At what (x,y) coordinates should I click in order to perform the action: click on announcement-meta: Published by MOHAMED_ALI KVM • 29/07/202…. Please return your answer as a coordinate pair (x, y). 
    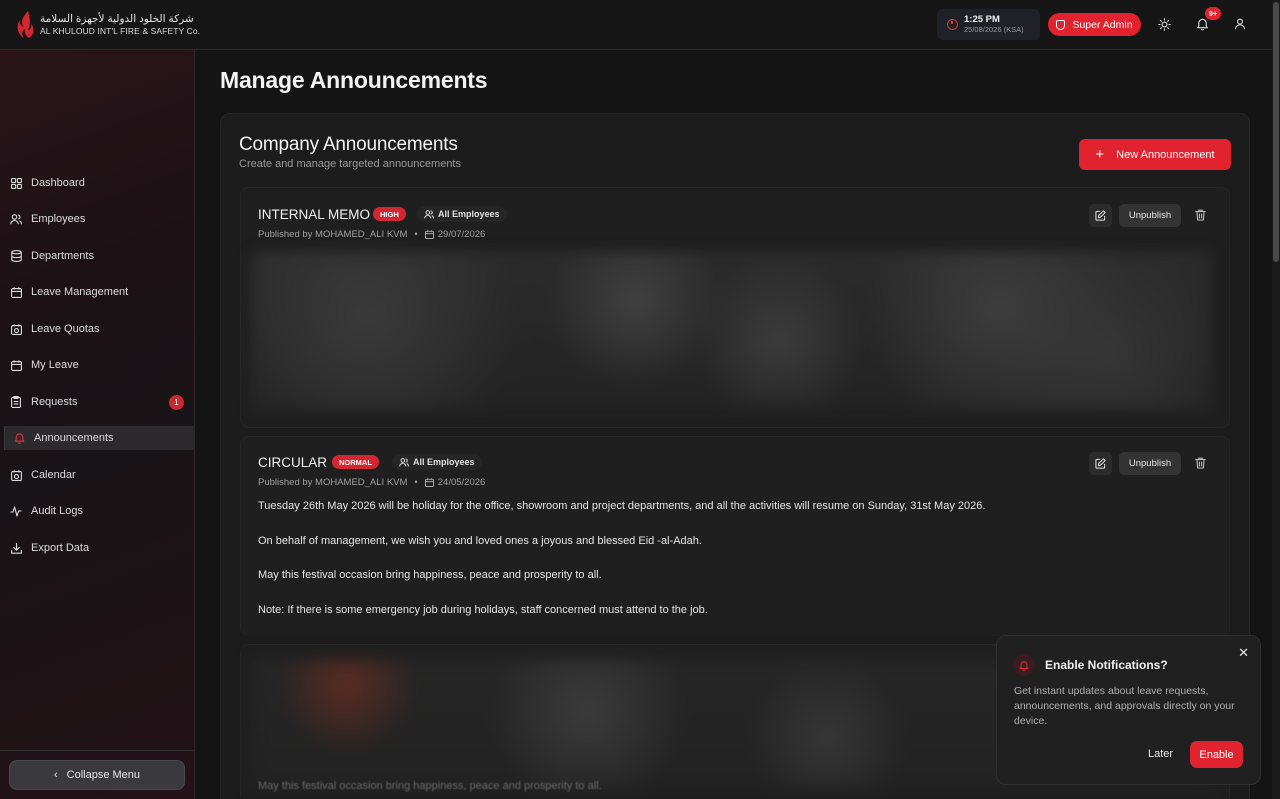
    Looking at the image, I should click on (371, 234).